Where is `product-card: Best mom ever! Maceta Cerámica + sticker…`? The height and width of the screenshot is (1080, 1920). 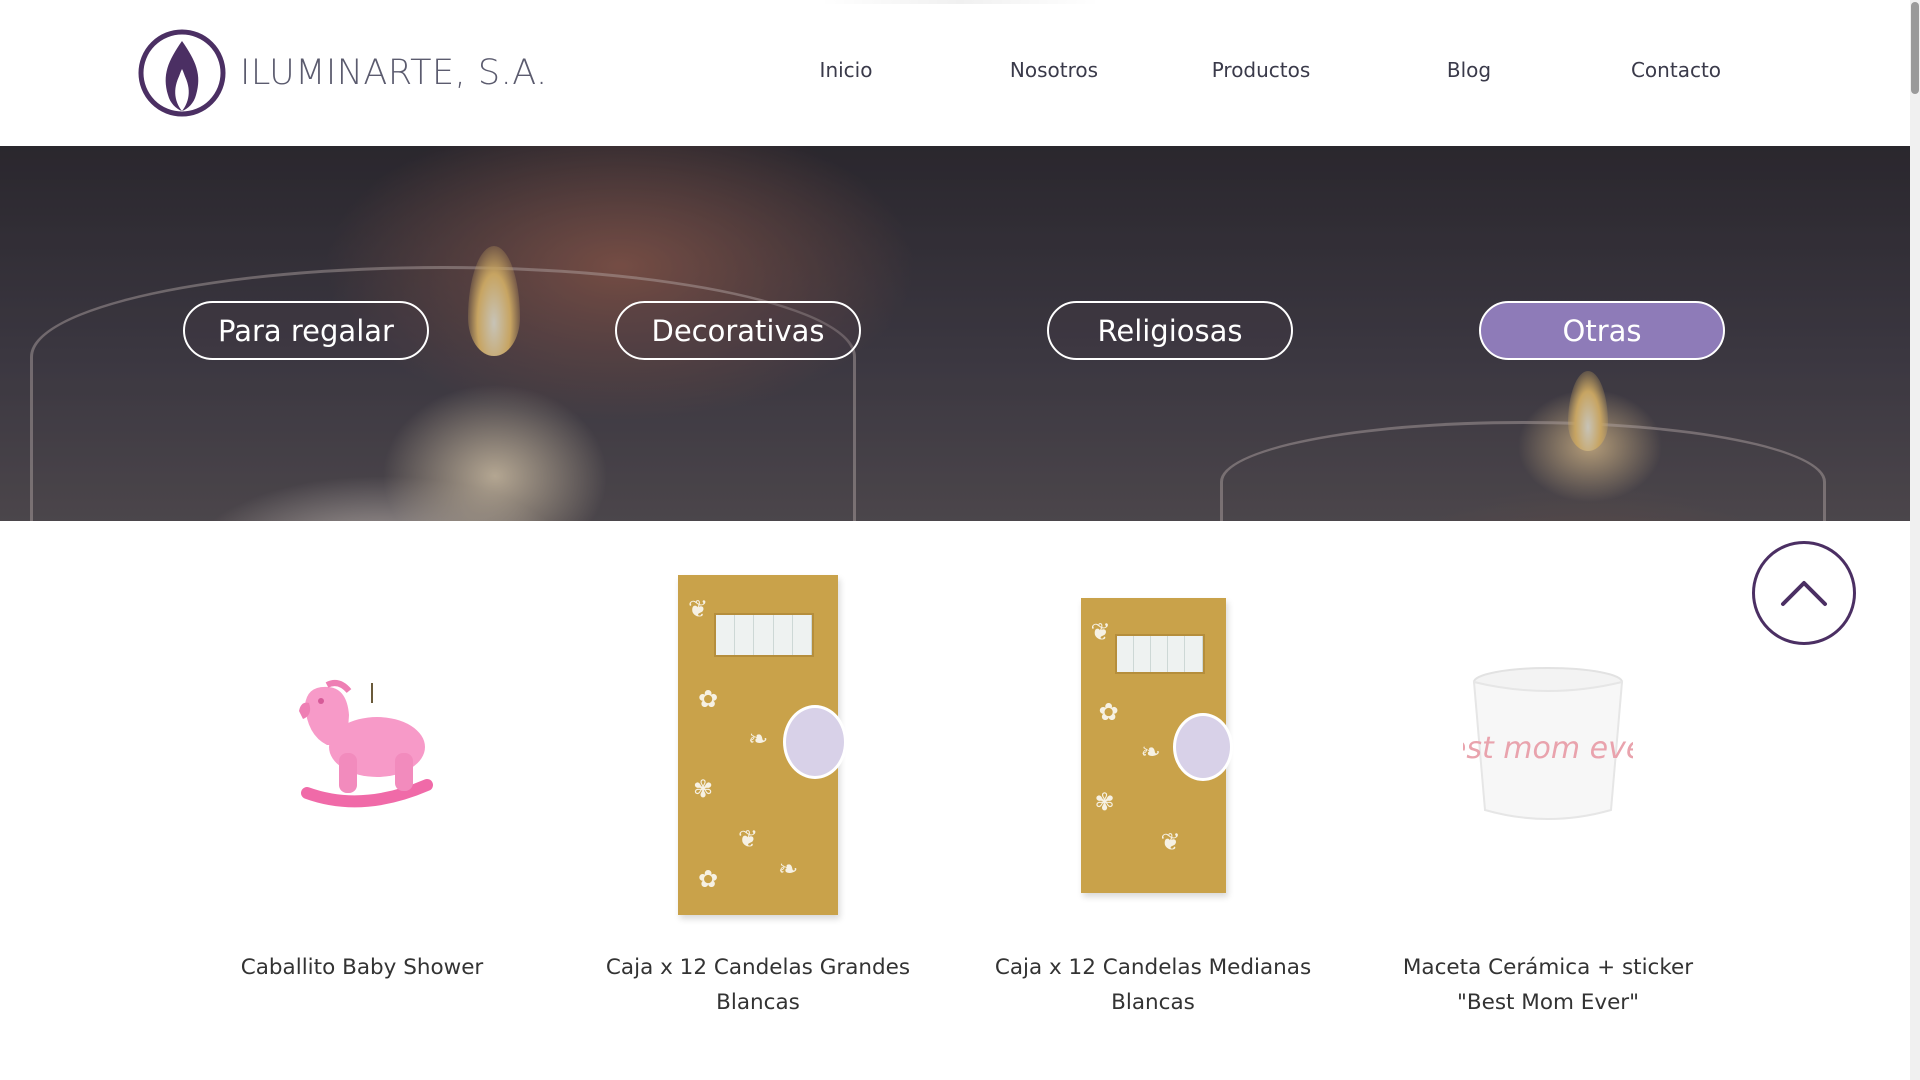 product-card: Best mom ever! Maceta Cerámica + sticker… is located at coordinates (1548, 790).